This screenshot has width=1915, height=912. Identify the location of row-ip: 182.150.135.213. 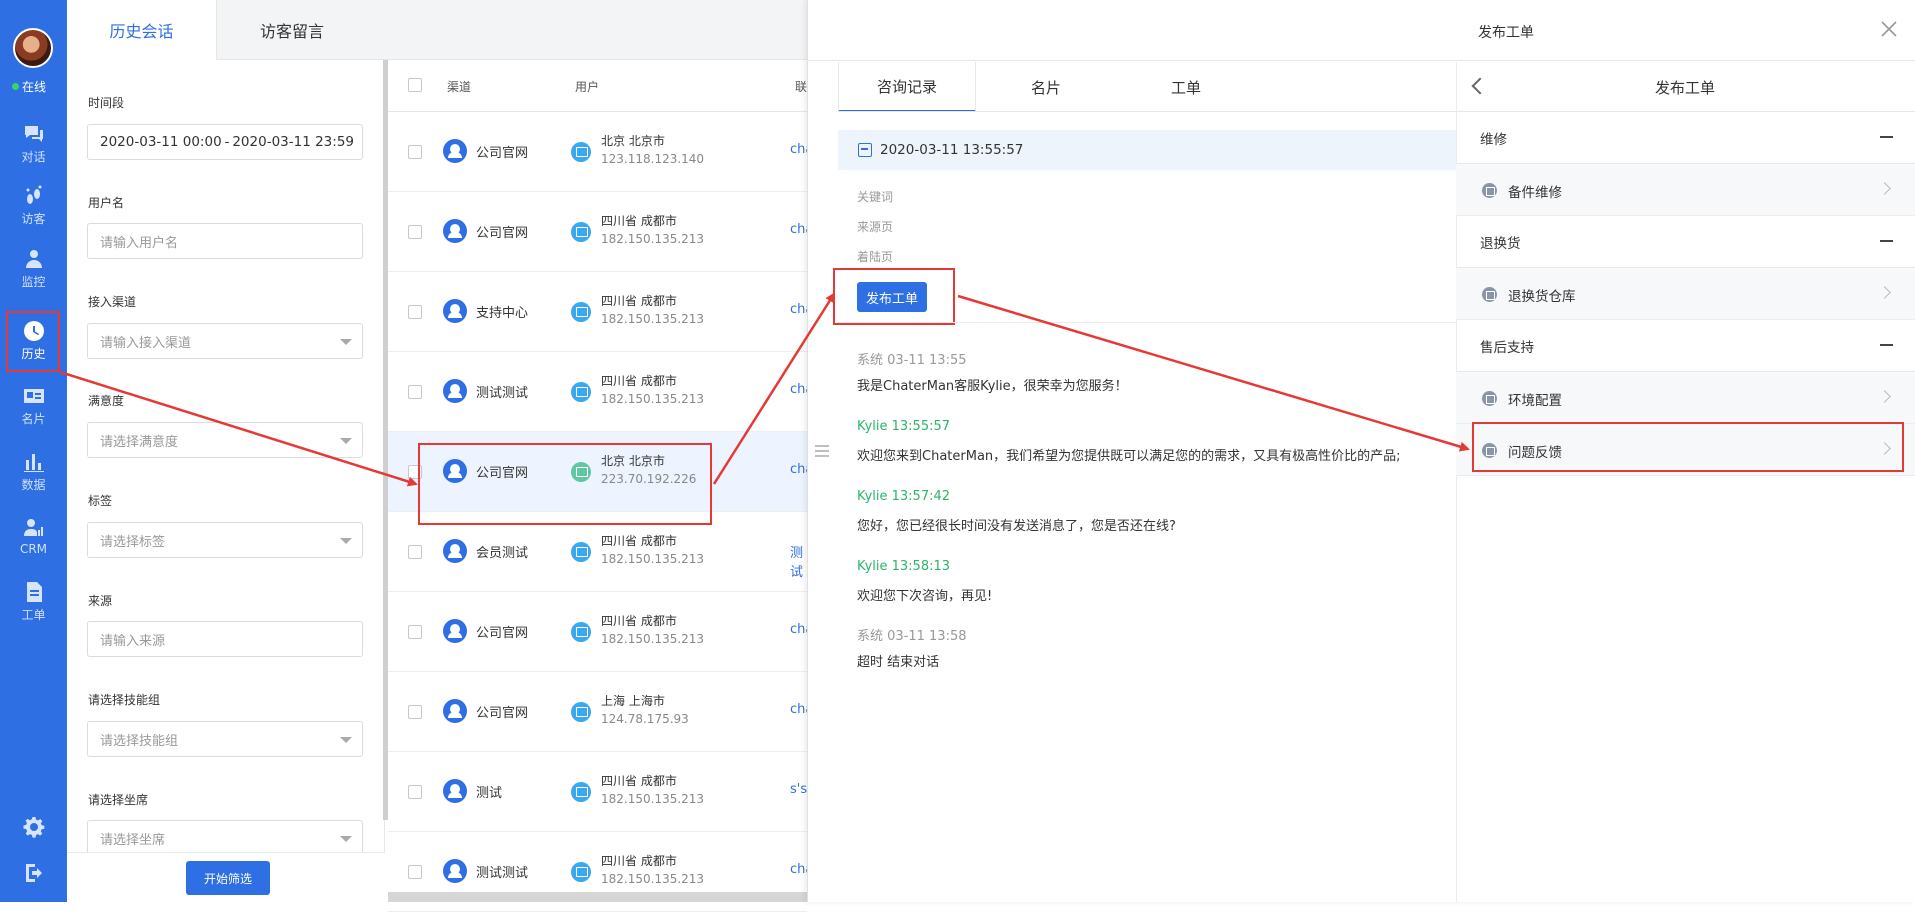
(653, 799).